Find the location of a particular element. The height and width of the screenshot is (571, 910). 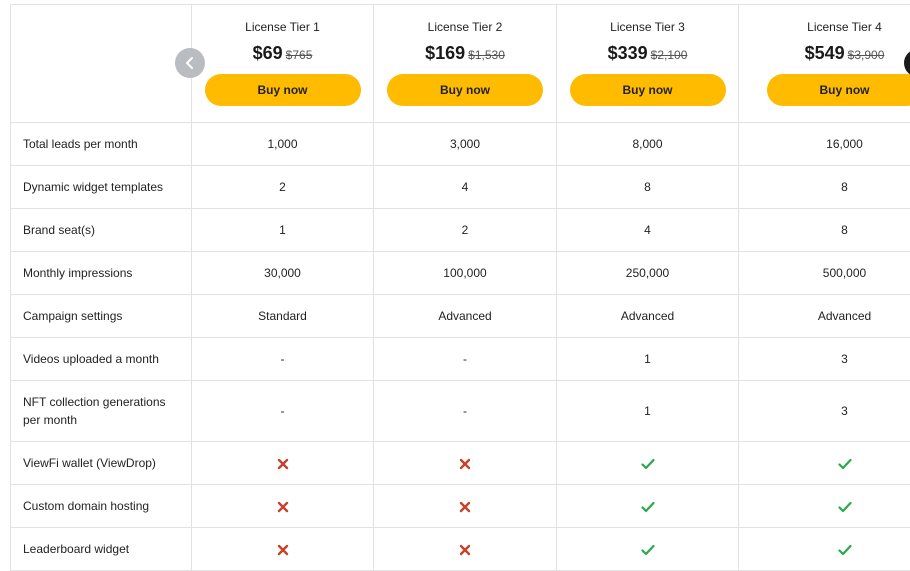

tier-name: License Tier 2 is located at coordinates (465, 27).